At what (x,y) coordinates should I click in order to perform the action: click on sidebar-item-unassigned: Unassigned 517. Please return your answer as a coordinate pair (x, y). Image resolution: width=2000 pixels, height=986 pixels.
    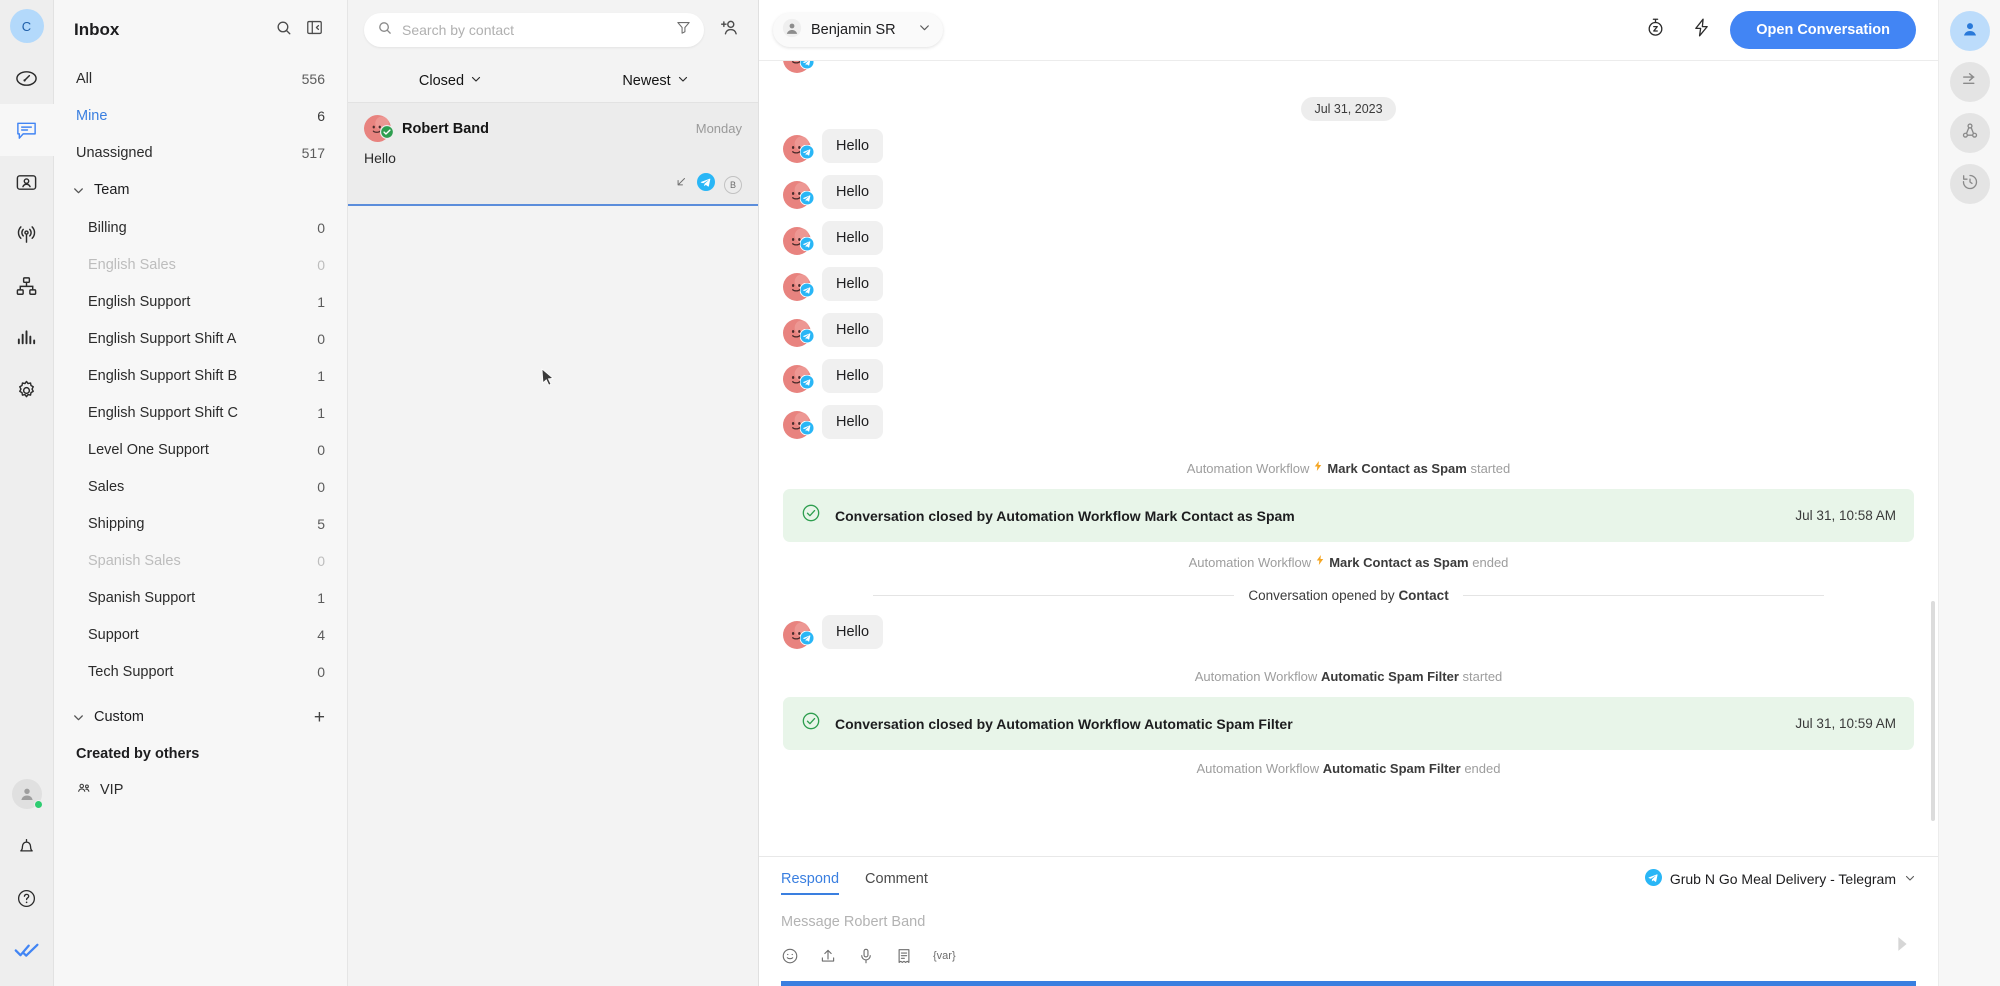
    Looking at the image, I should click on (200, 152).